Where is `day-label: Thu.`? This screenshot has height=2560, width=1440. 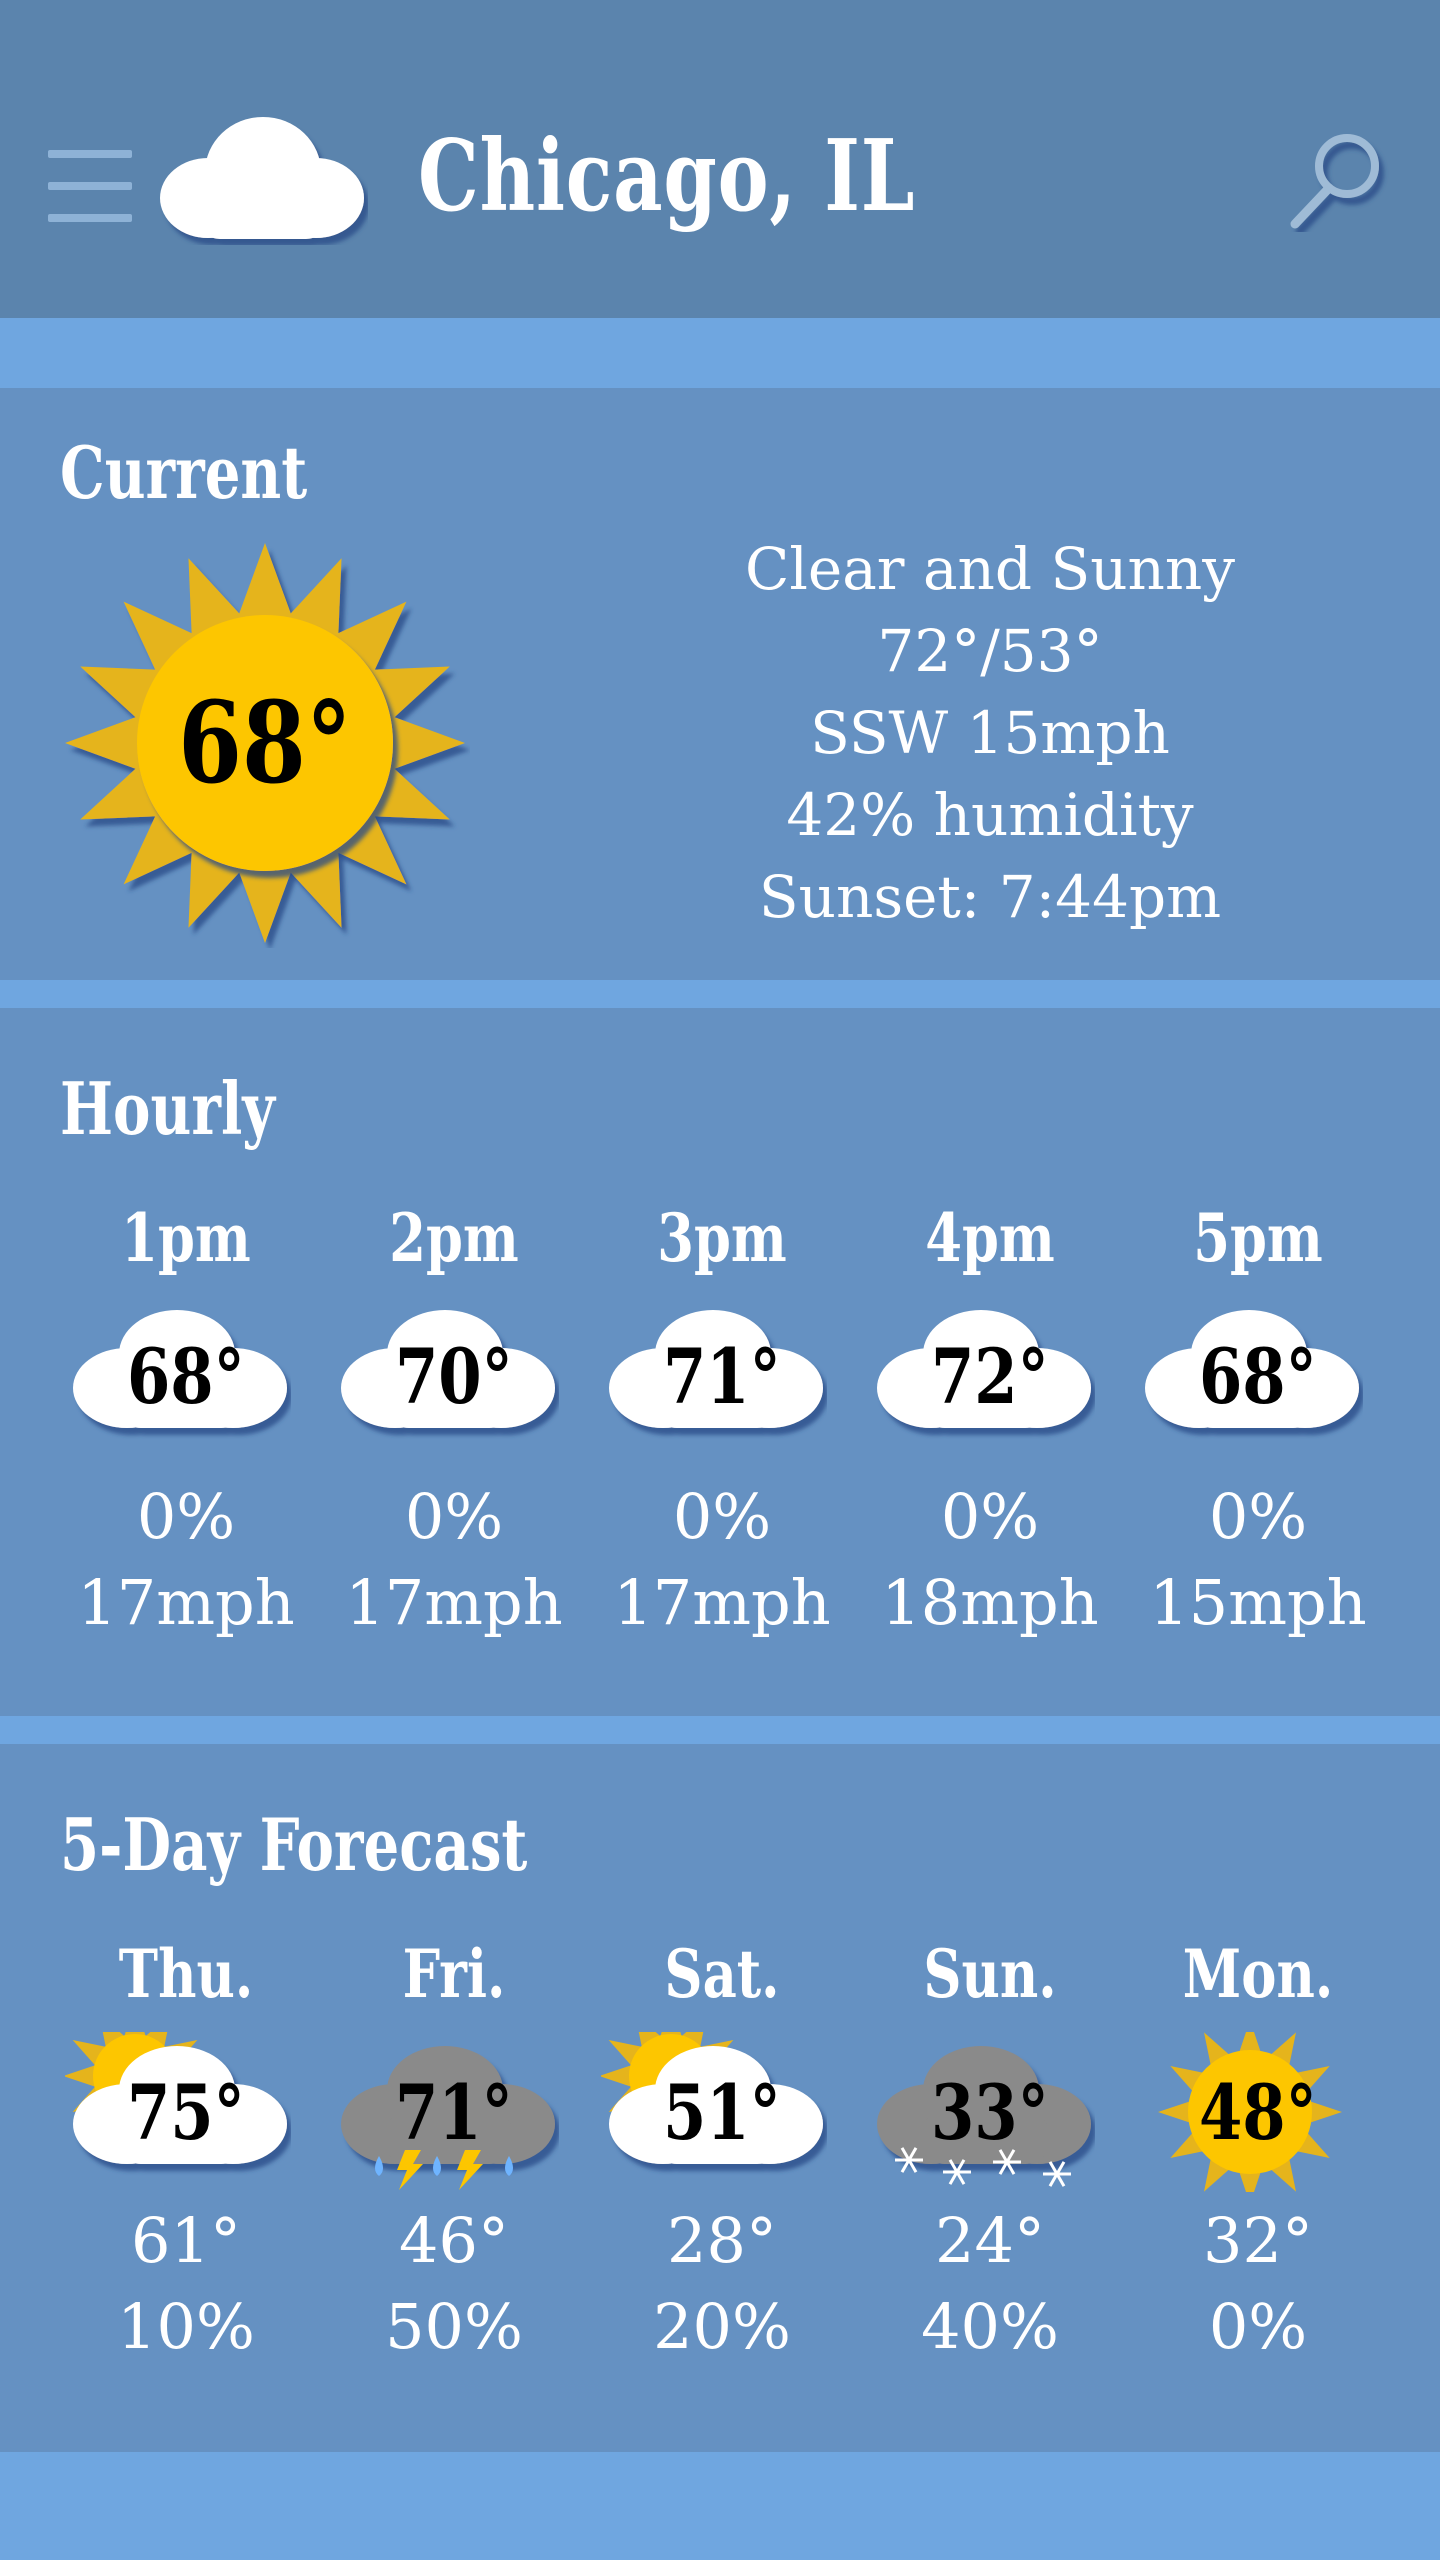 day-label: Thu. is located at coordinates (186, 1974).